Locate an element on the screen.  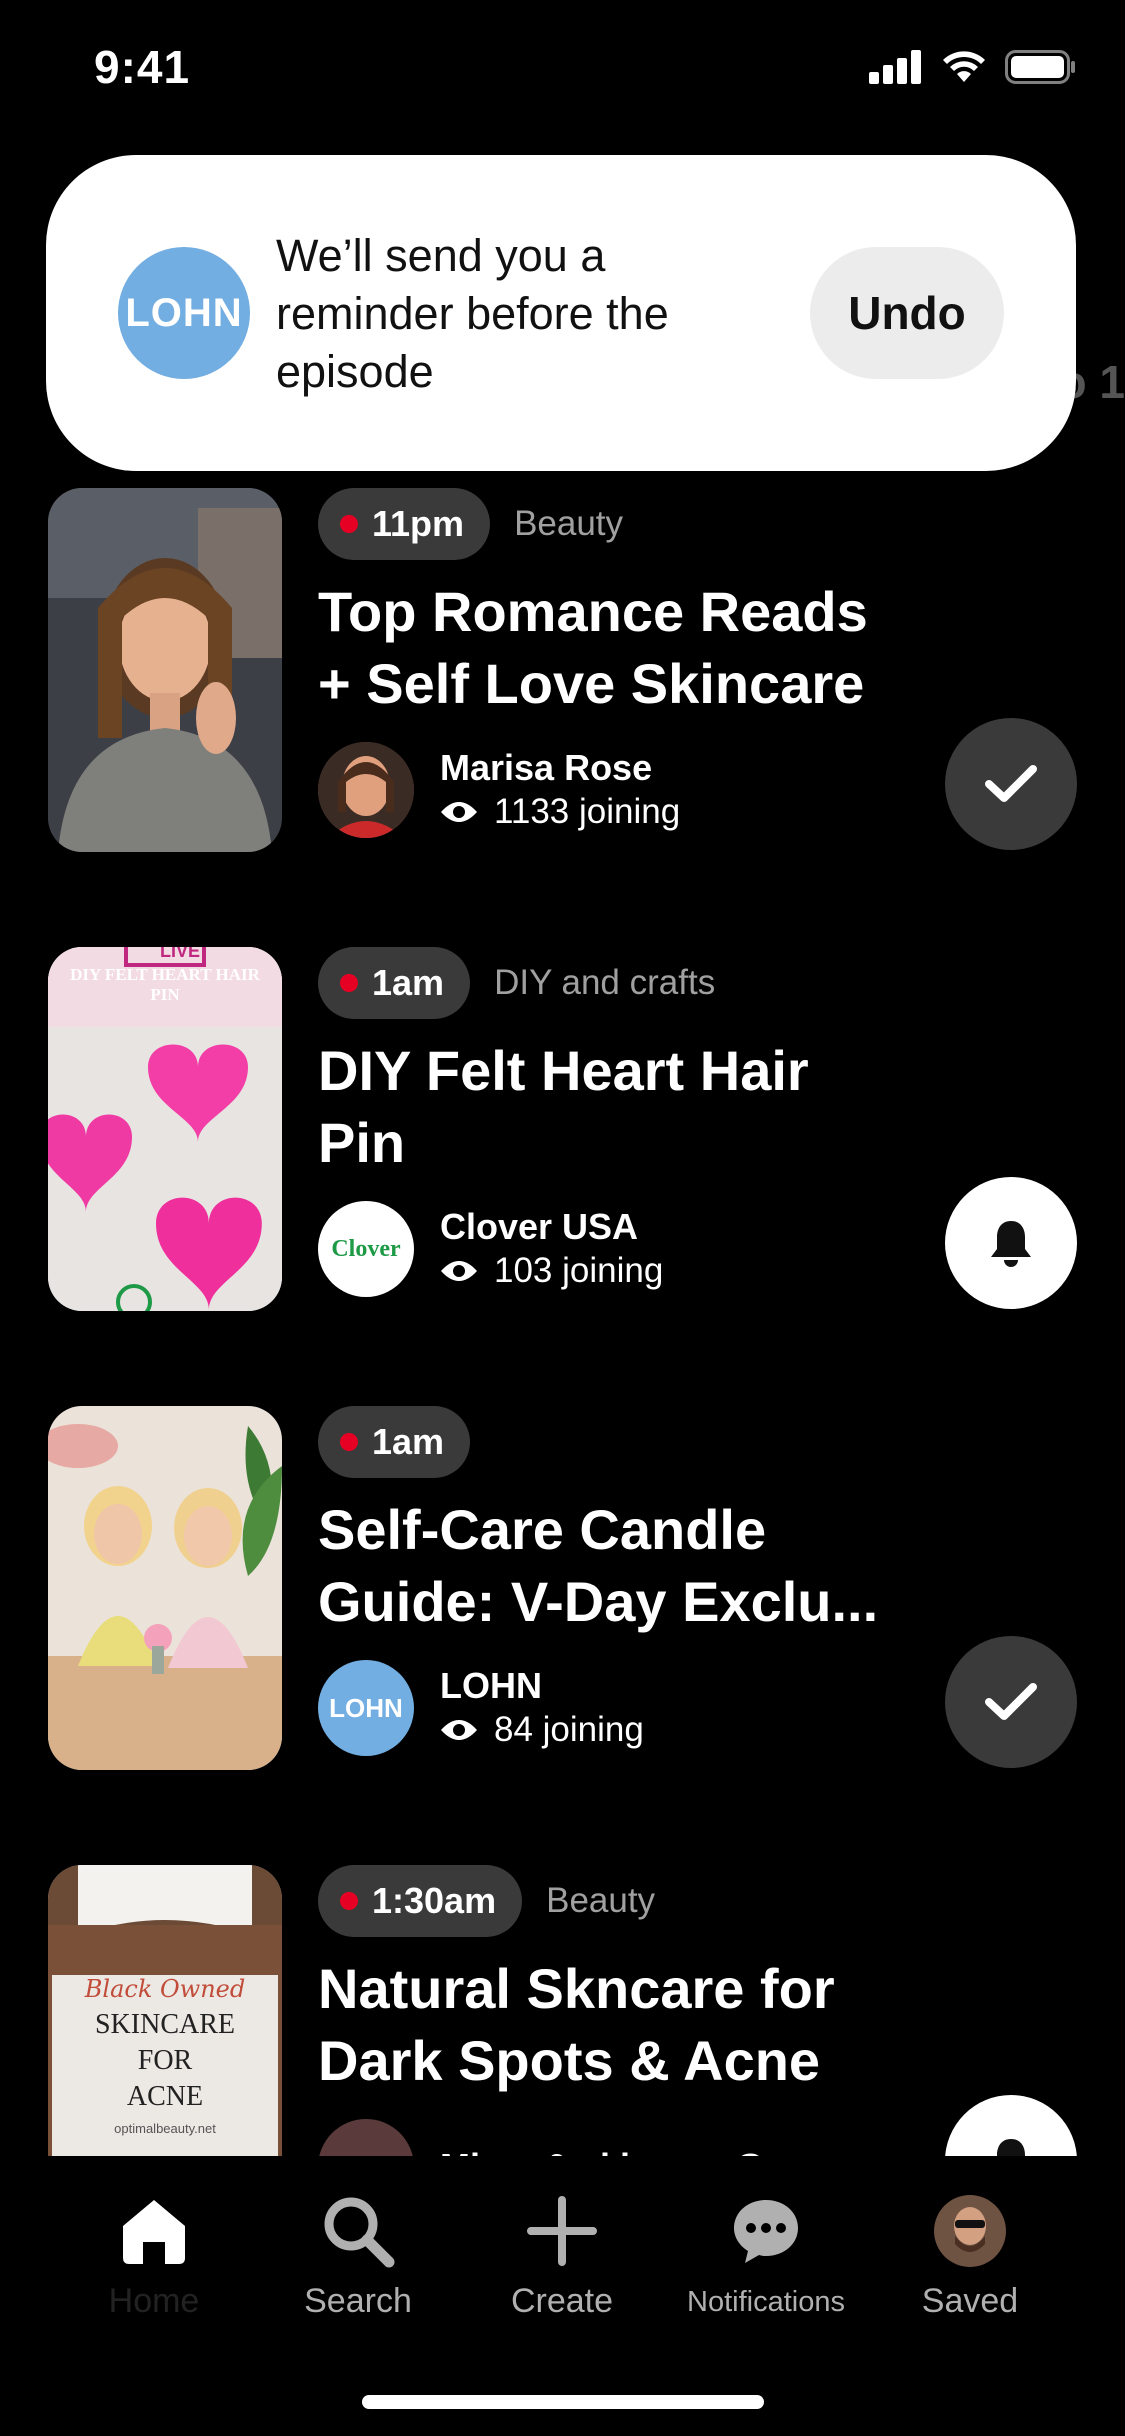
nav-search: Search is located at coordinates (358, 2253).